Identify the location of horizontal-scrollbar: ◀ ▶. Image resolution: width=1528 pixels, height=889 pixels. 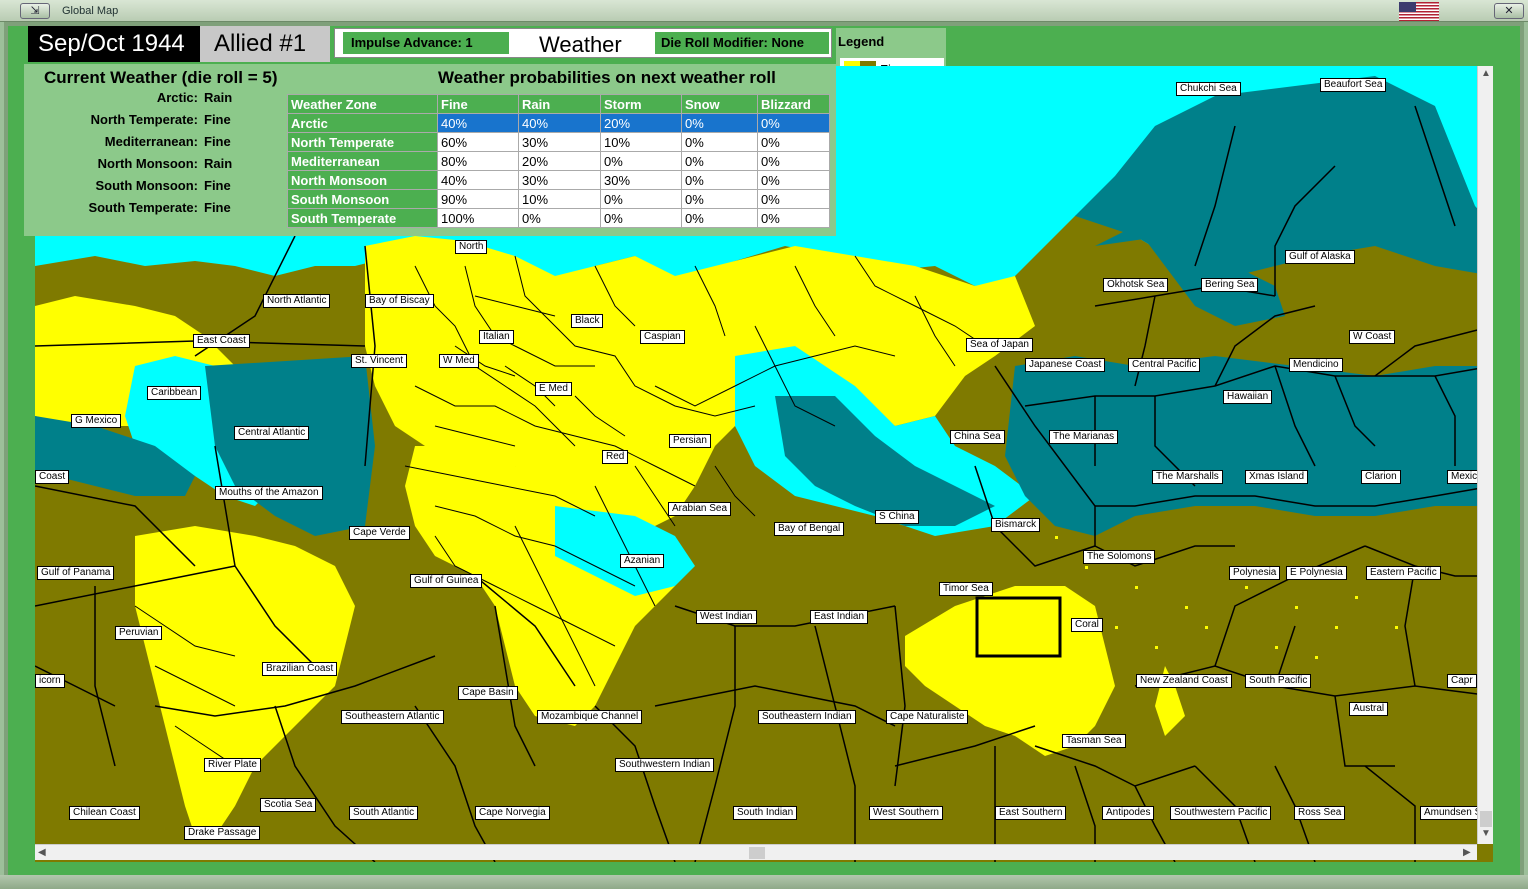
(756, 852).